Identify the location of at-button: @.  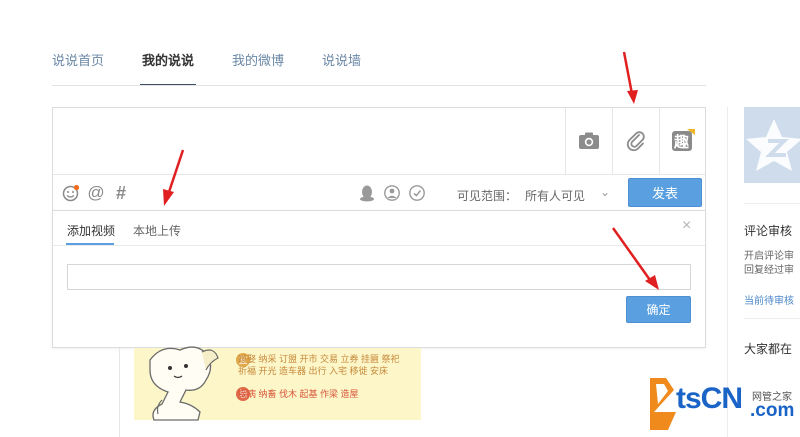
(96, 193).